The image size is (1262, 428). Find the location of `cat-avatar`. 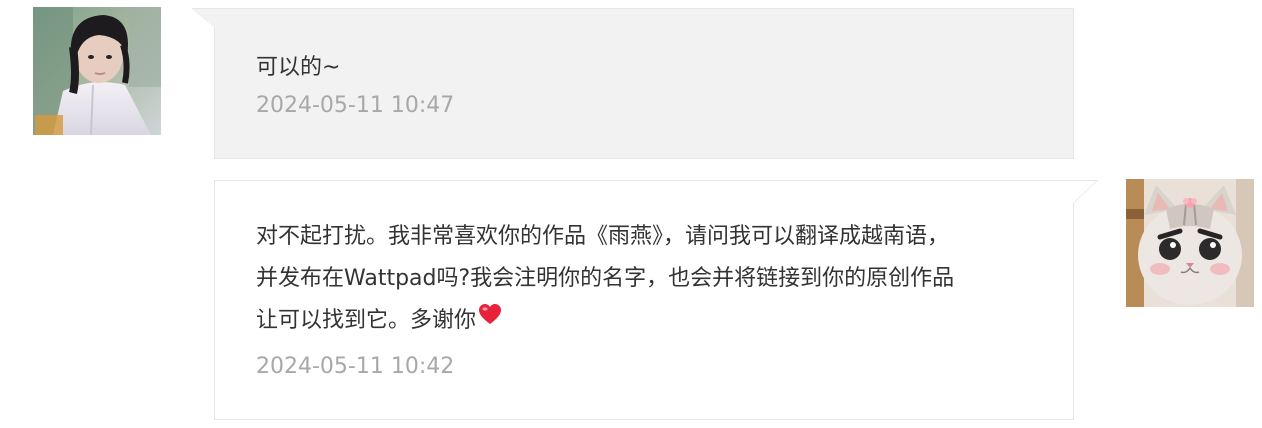

cat-avatar is located at coordinates (1190, 243).